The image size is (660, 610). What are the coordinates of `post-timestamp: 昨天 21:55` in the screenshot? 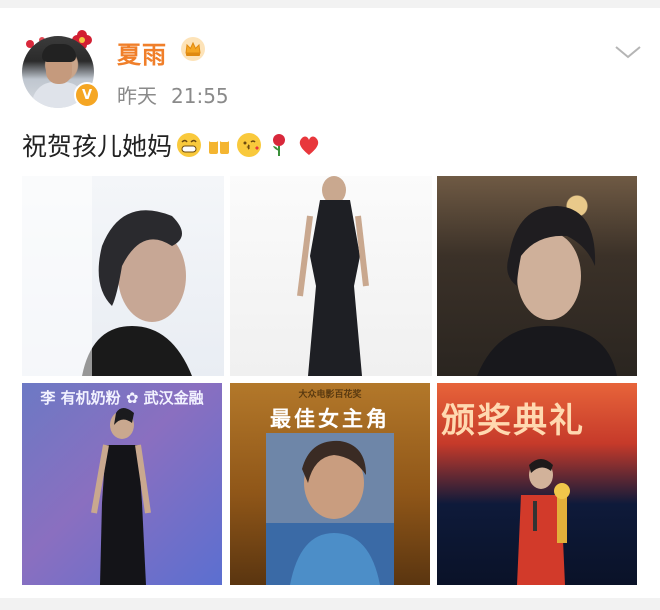 It's located at (173, 94).